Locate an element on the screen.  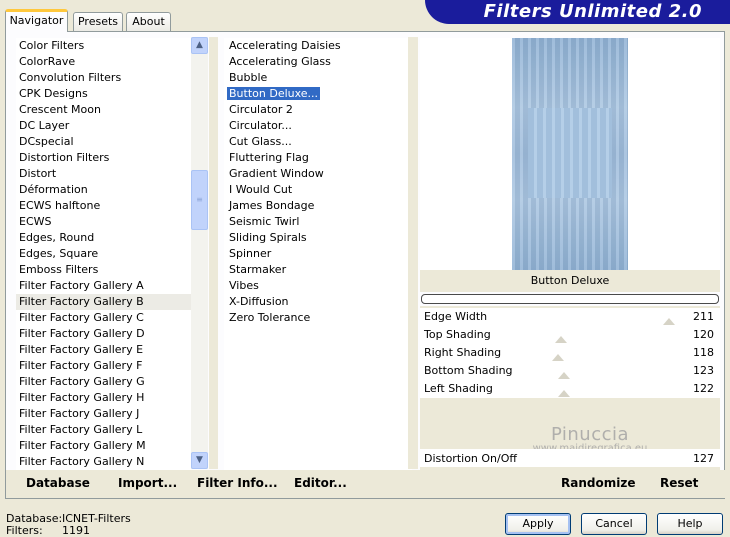
category-item: Filter Factory Gallery L is located at coordinates (107, 430).